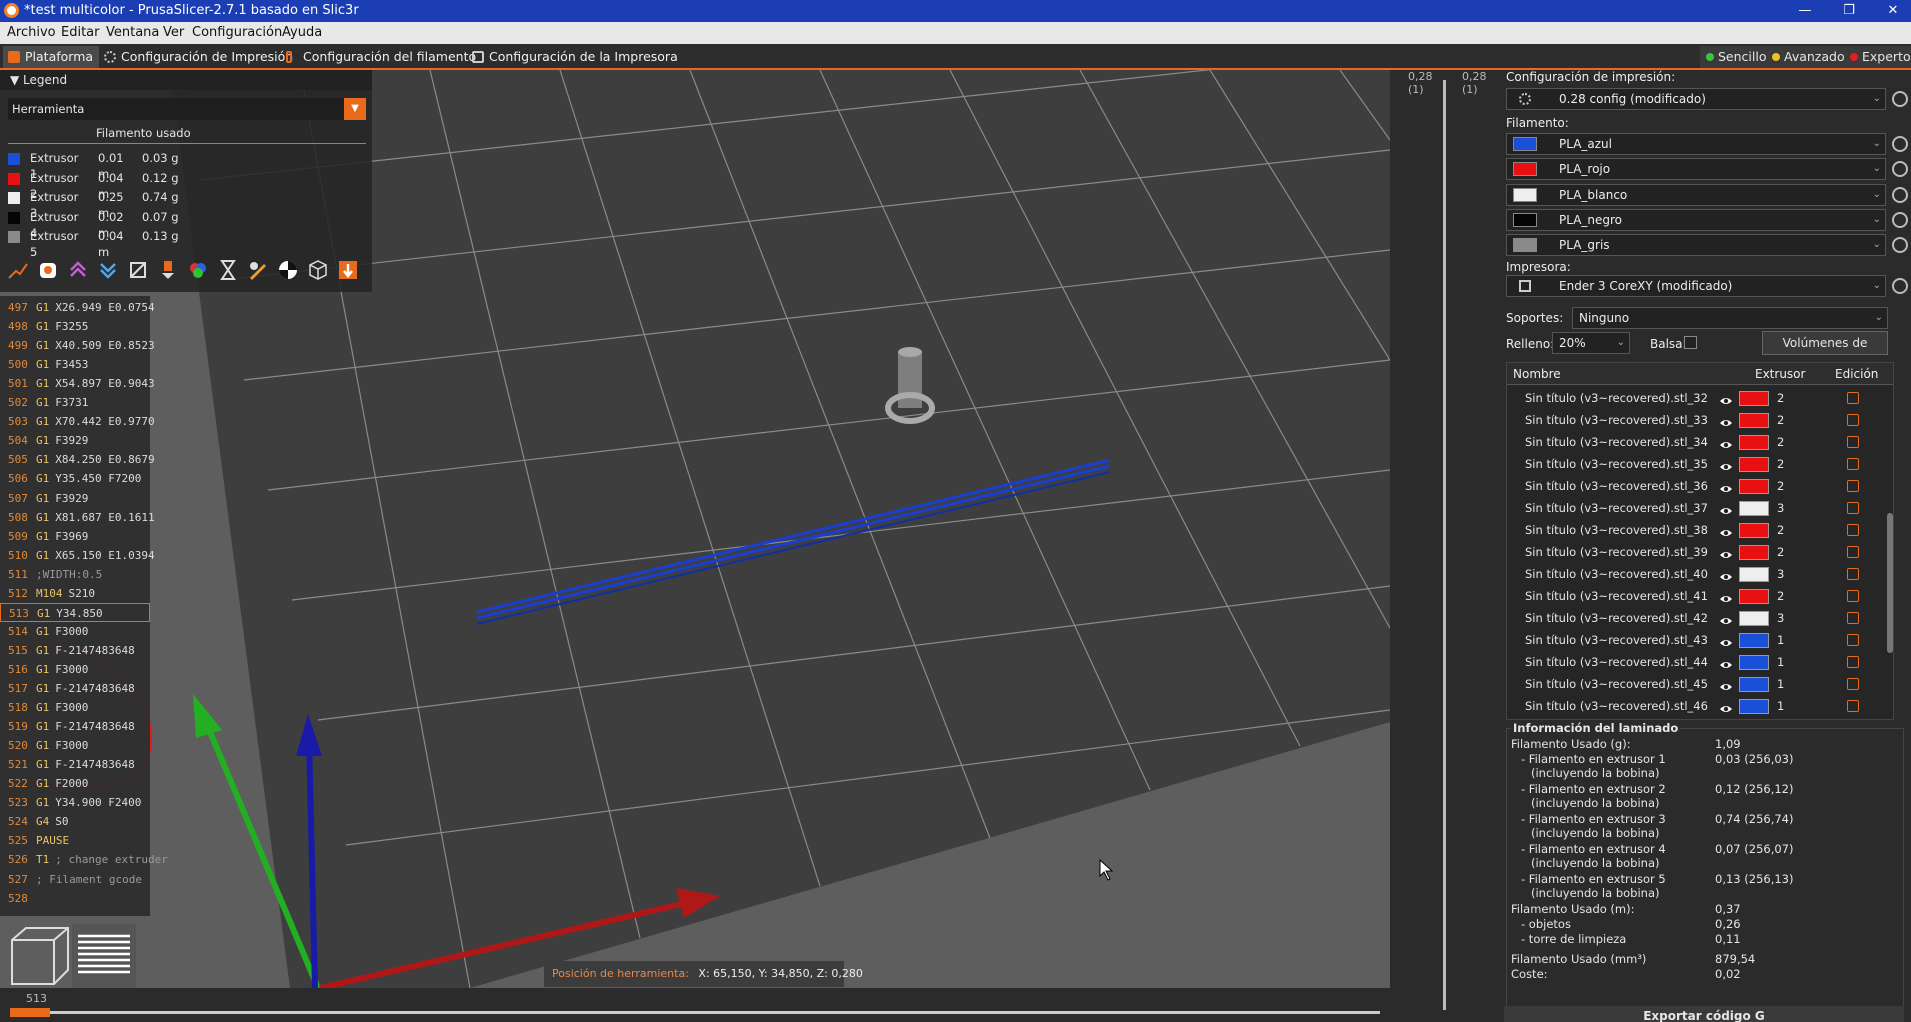 The image size is (1911, 1022). What do you see at coordinates (1537, 374) in the screenshot?
I see `column-name-header: Nombre` at bounding box center [1537, 374].